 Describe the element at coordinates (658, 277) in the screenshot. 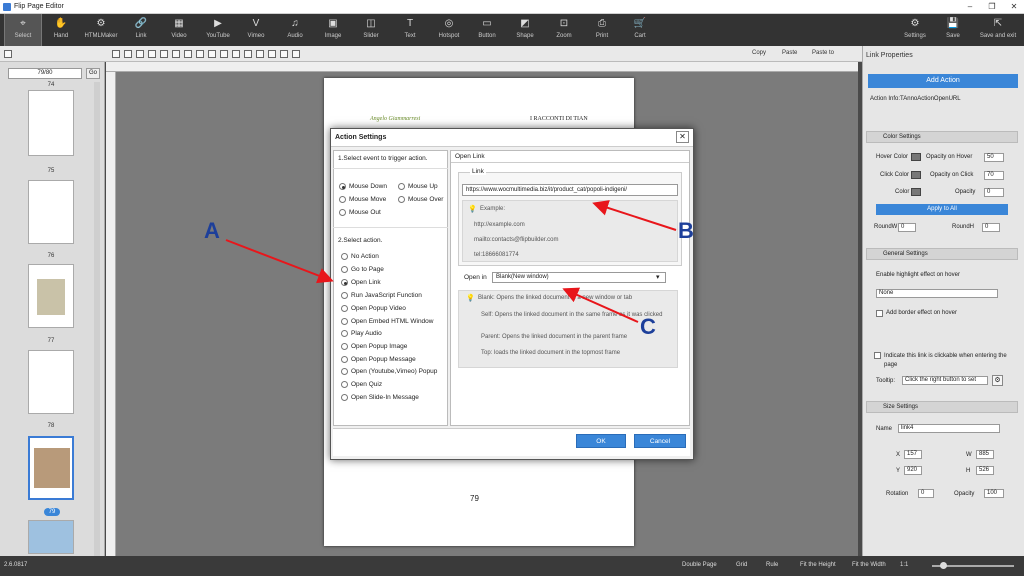

I see `chevron-down-icon: ▾` at that location.